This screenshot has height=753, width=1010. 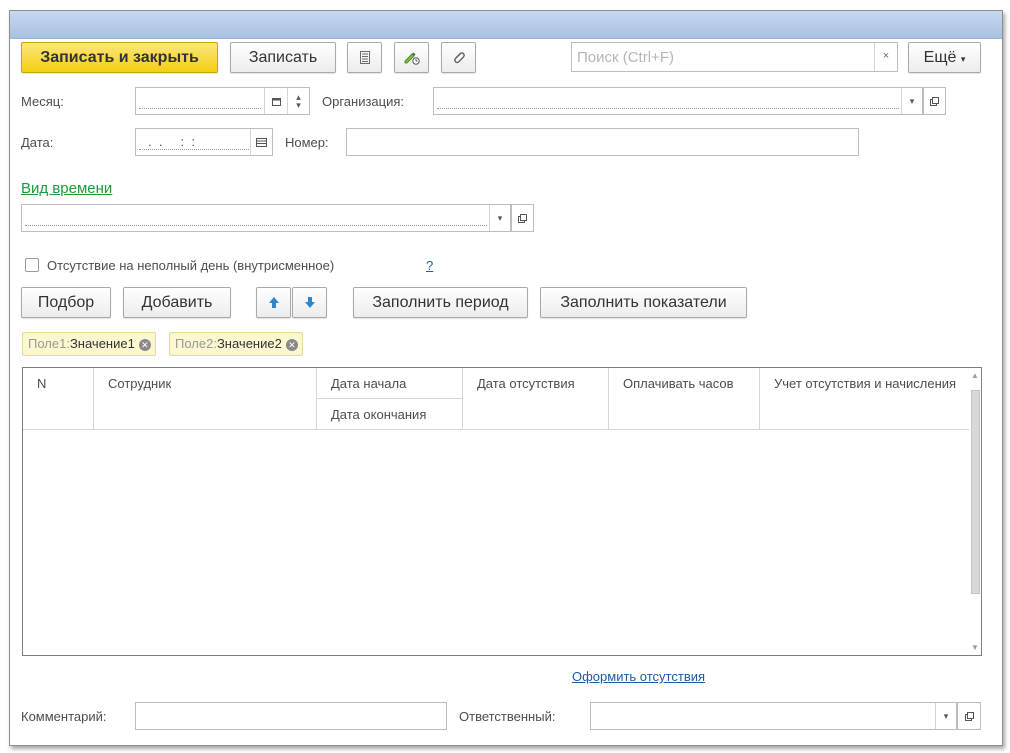 I want to click on more-button: Ещё ▾, so click(x=944, y=57).